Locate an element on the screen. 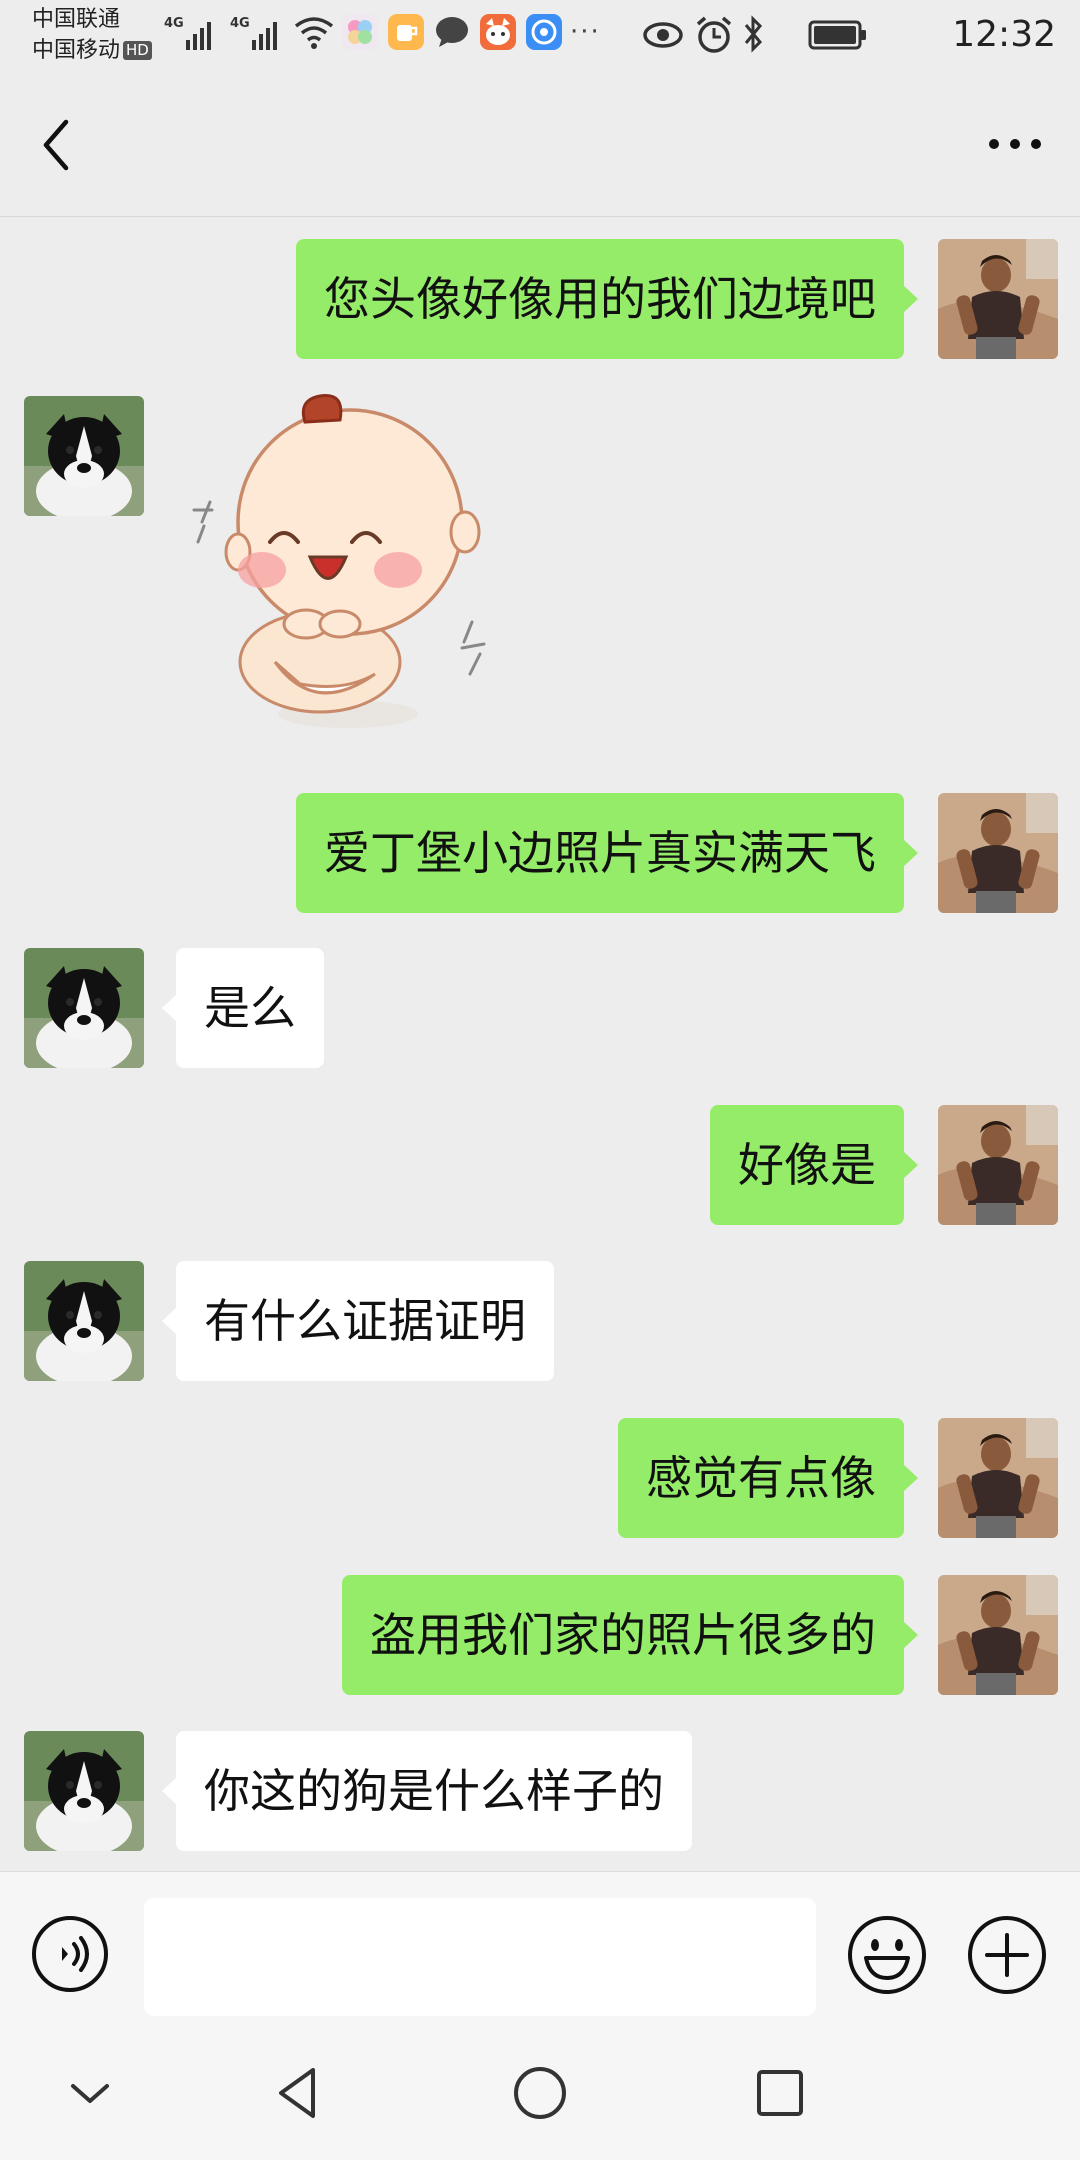 The height and width of the screenshot is (2160, 1080). wifi-icon is located at coordinates (314, 33).